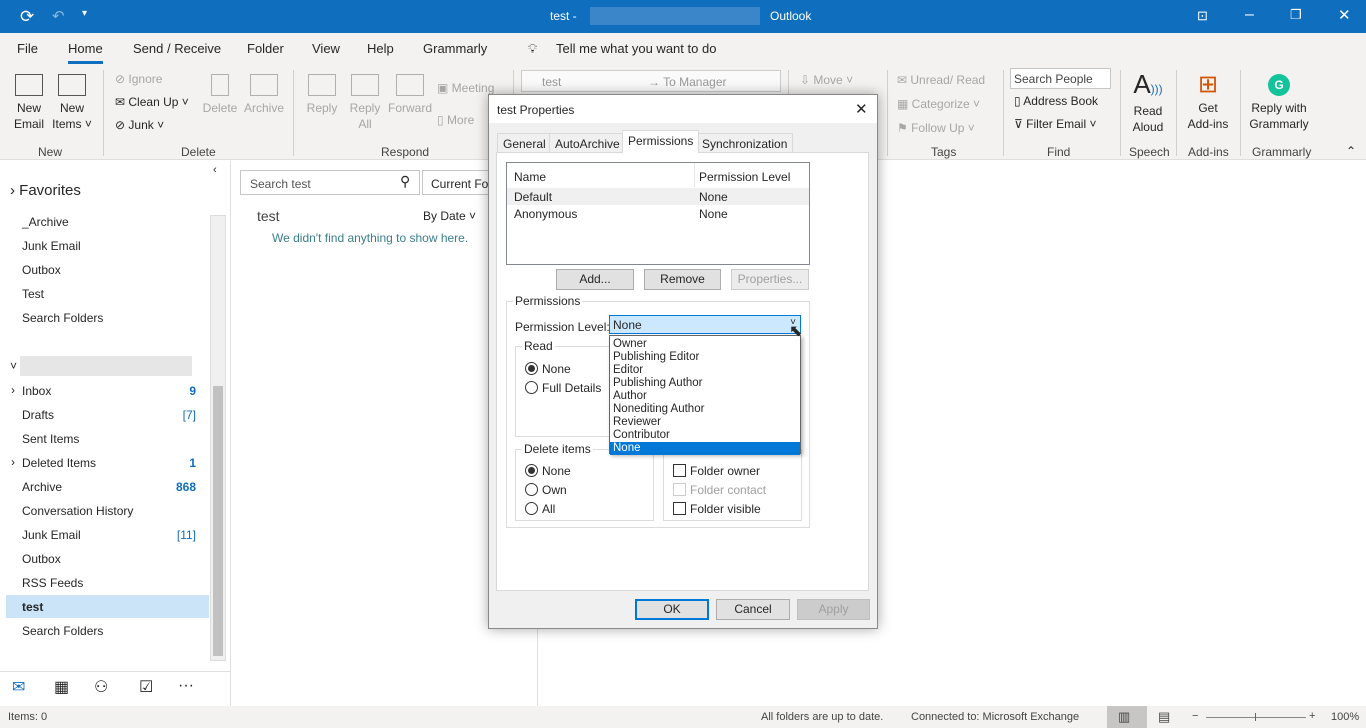 The image size is (1366, 728). What do you see at coordinates (546, 490) in the screenshot?
I see `delete-own-radio: Own` at bounding box center [546, 490].